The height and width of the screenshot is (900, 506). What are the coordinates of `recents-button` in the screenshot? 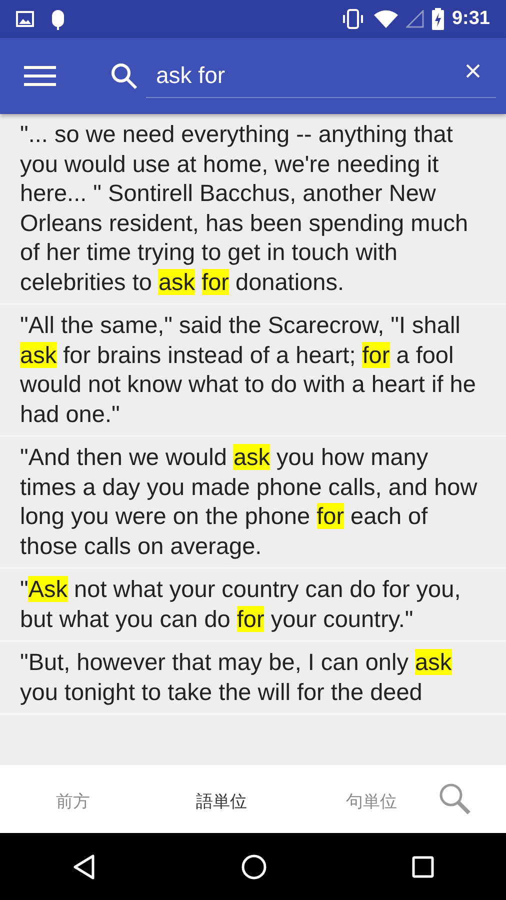 It's located at (423, 867).